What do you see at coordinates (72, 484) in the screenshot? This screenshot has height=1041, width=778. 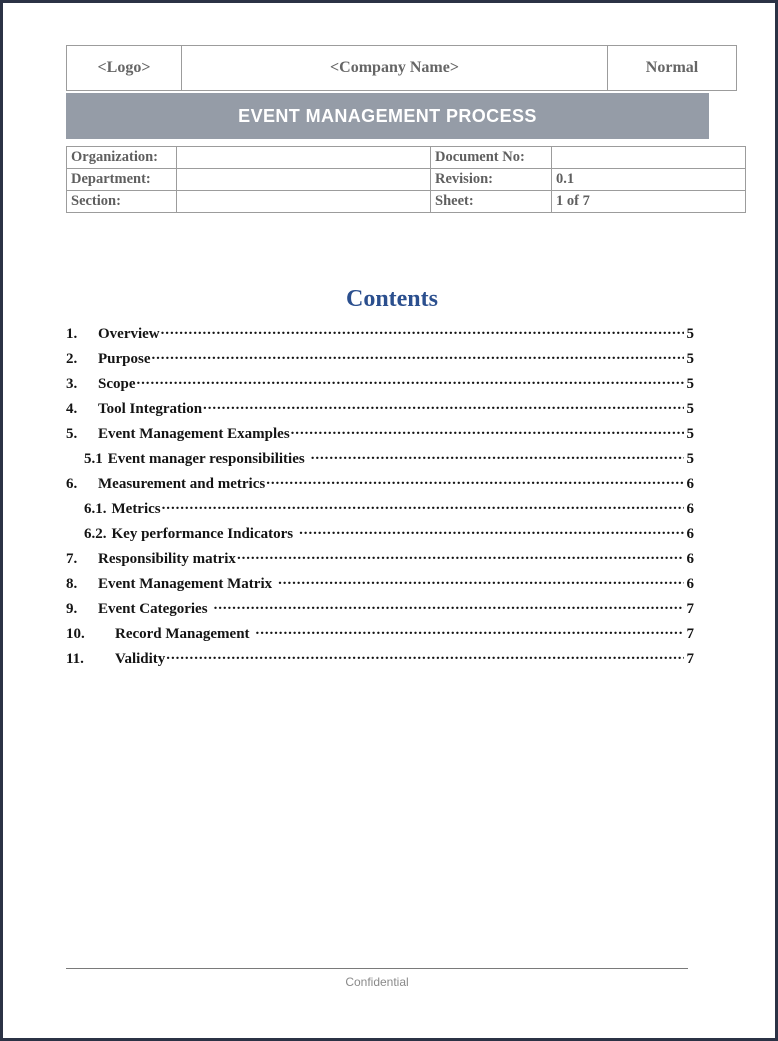 I see `toc-entry-number: 6.` at bounding box center [72, 484].